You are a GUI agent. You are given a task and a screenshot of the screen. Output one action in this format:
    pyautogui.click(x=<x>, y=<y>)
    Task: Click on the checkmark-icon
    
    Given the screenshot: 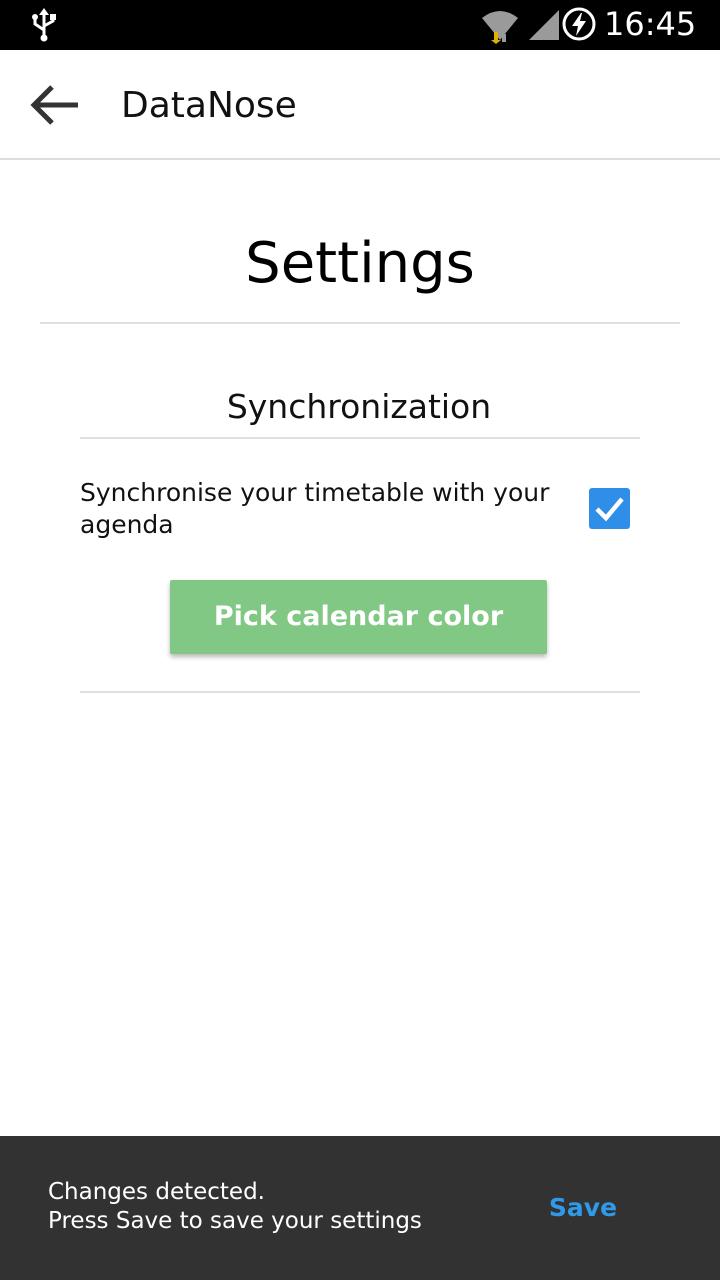 What is the action you would take?
    pyautogui.click(x=609, y=509)
    